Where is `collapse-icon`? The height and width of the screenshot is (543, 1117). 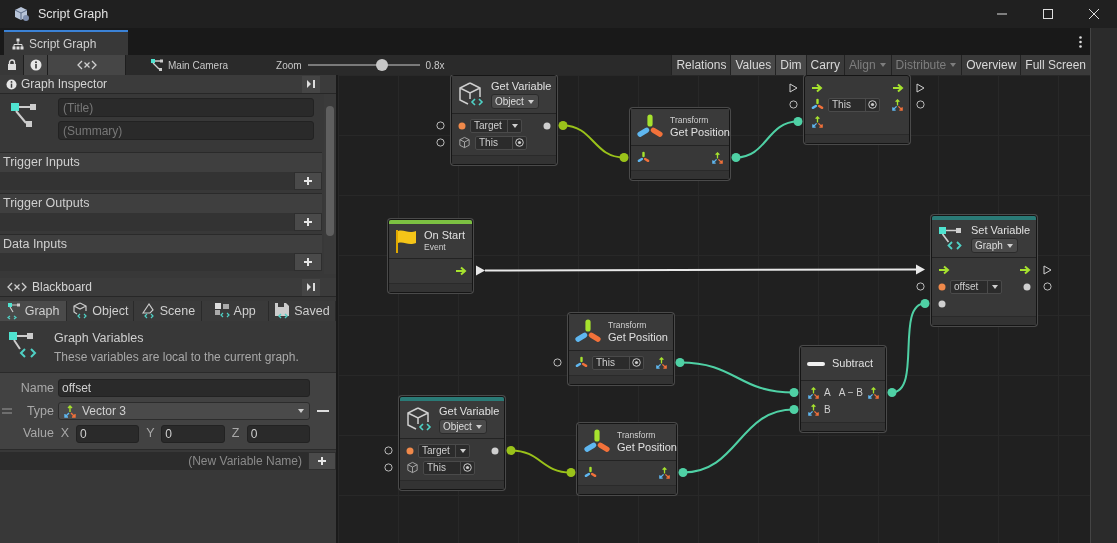
collapse-icon is located at coordinates (311, 84).